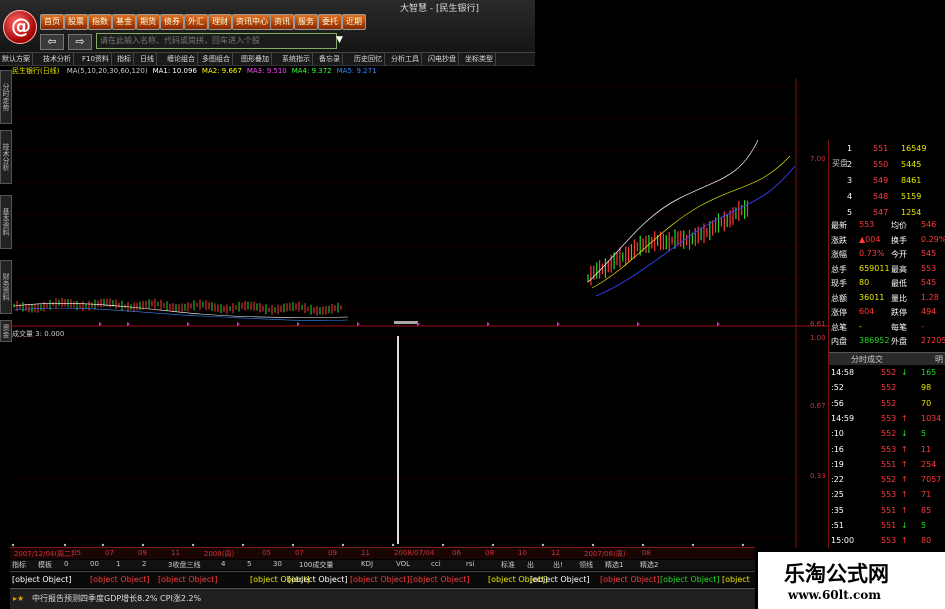  I want to click on indicator-tab: VOL, so click(403, 564).